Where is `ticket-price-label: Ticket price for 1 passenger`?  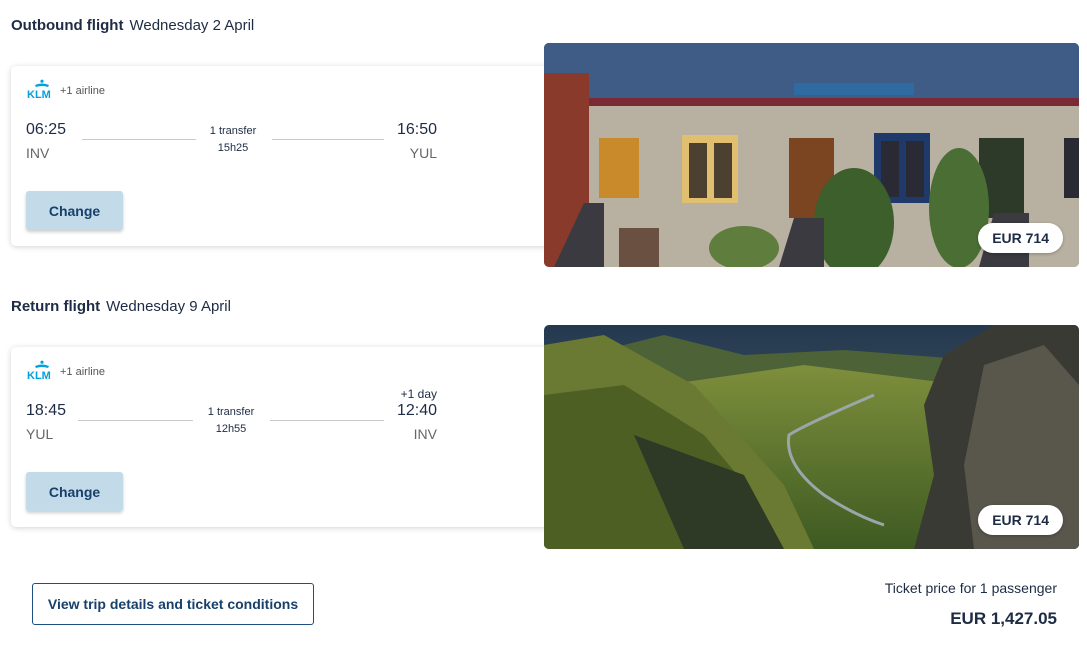 ticket-price-label: Ticket price for 1 passenger is located at coordinates (970, 588).